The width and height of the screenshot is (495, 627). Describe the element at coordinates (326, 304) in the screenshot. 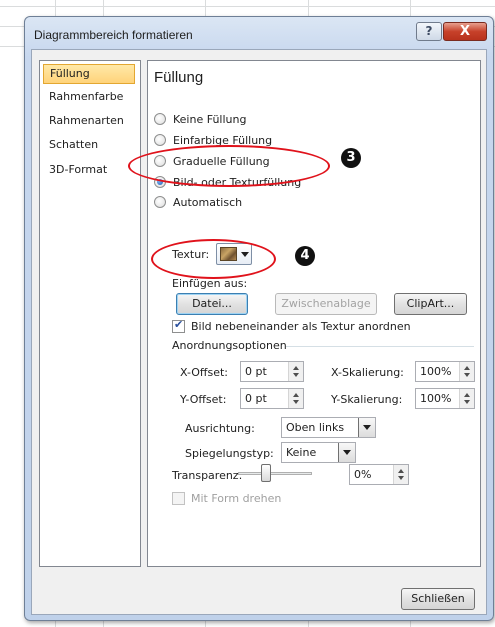

I see `clipboard-button: Zwischenablage` at that location.